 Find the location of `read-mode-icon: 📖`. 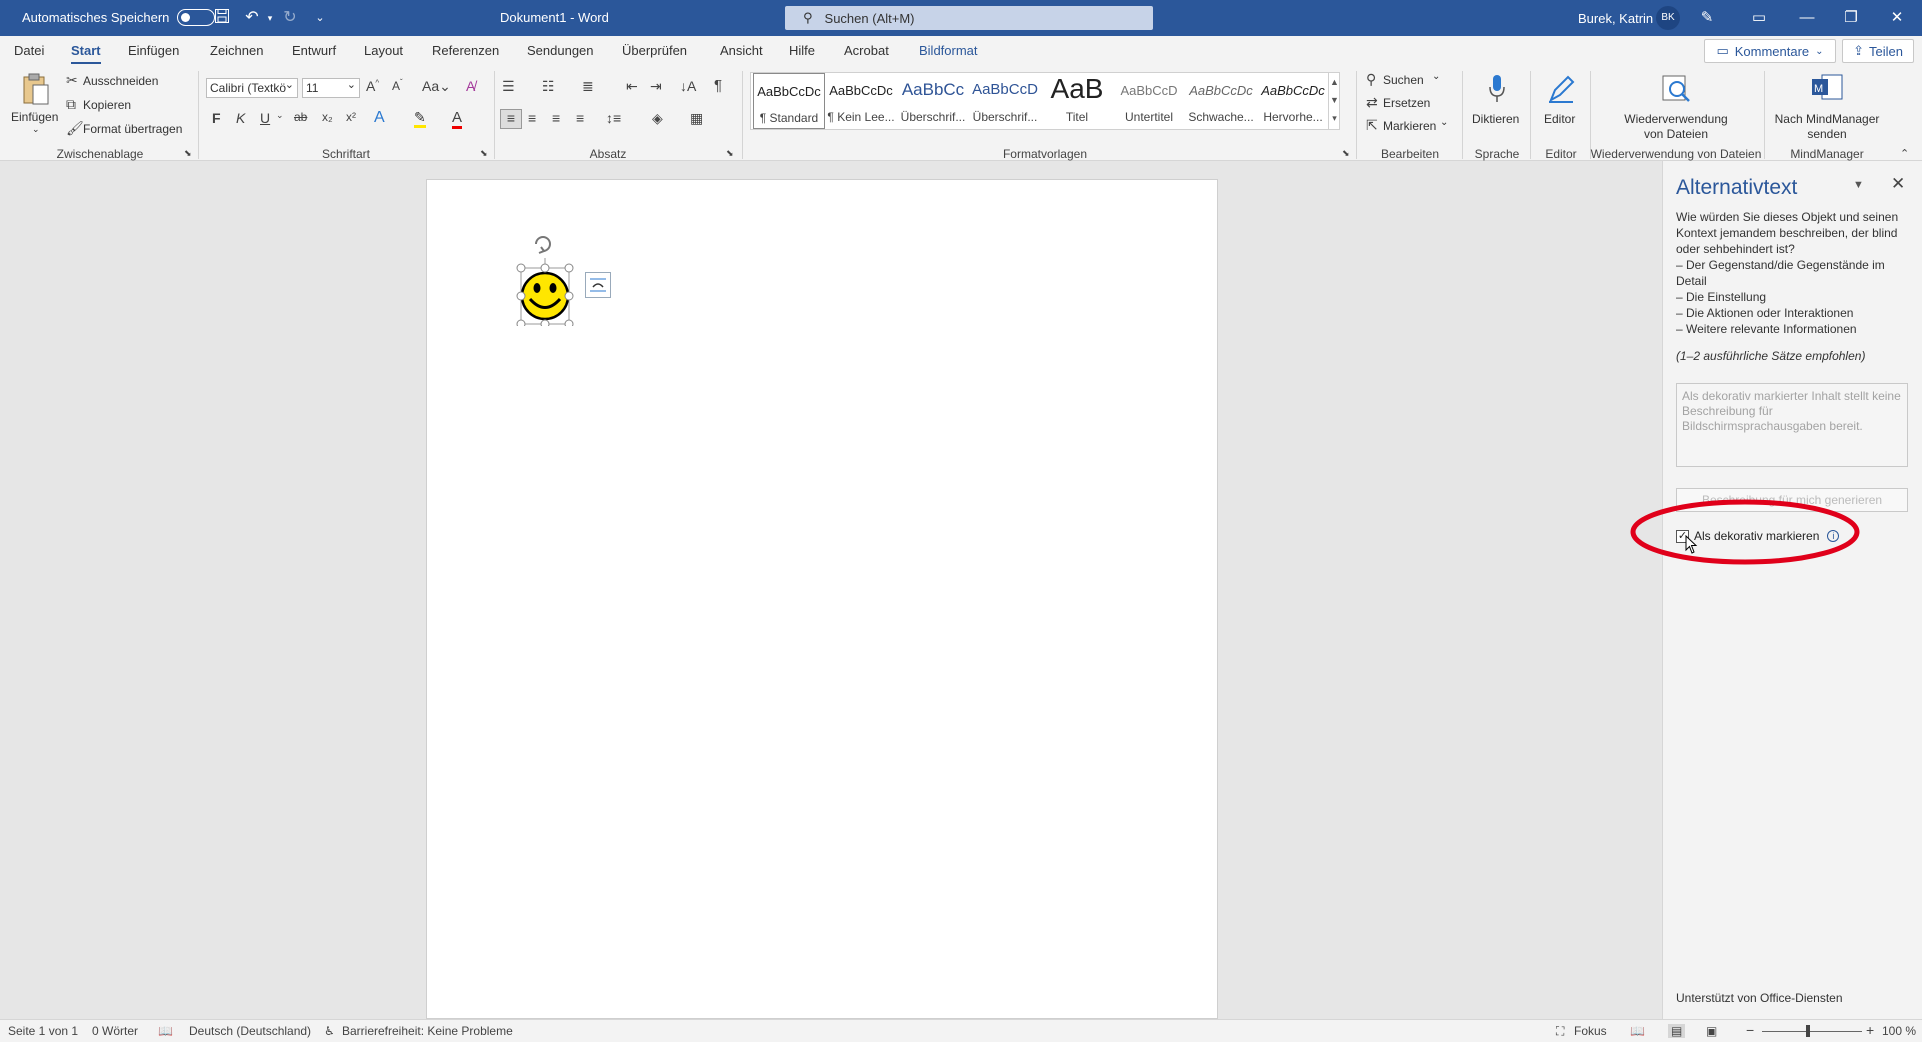

read-mode-icon: 📖 is located at coordinates (1637, 1031).